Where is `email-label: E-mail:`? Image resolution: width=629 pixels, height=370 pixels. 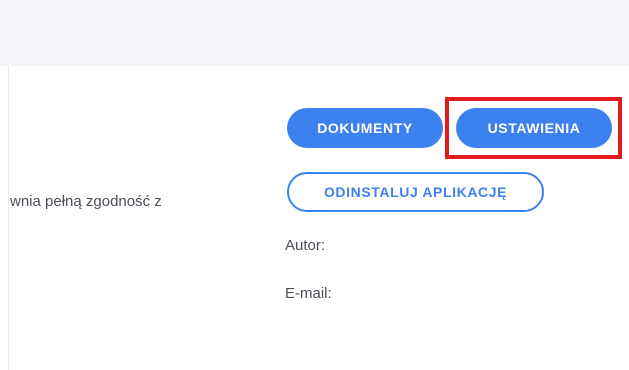 email-label: E-mail: is located at coordinates (308, 293).